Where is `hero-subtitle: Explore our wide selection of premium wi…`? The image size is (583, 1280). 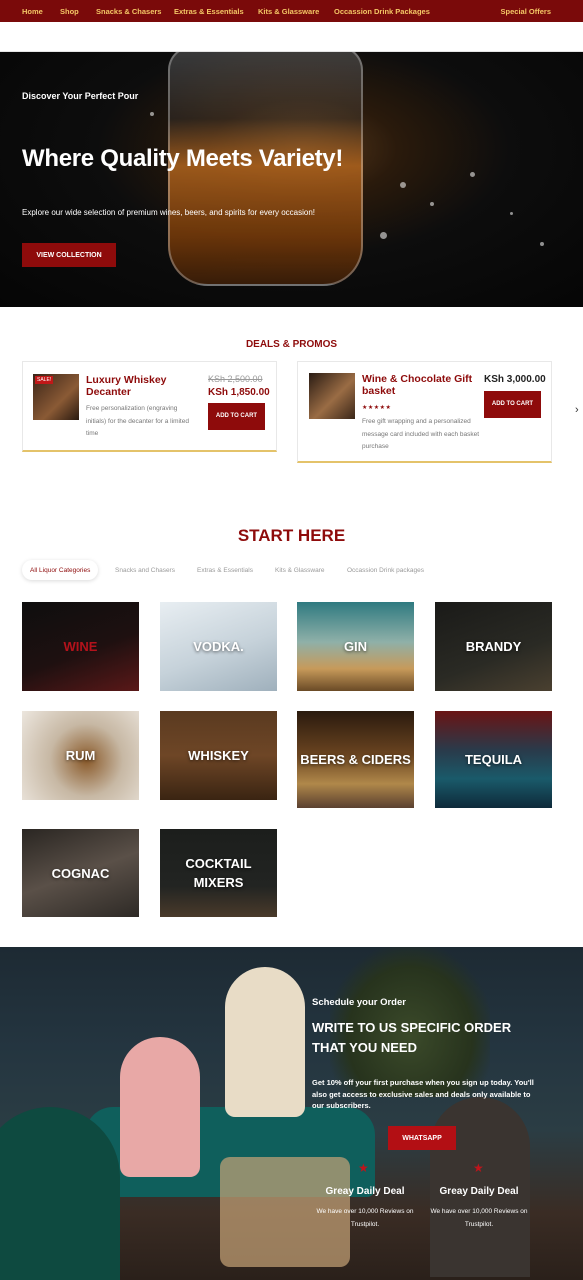
hero-subtitle: Explore our wide selection of premium wi… is located at coordinates (169, 212).